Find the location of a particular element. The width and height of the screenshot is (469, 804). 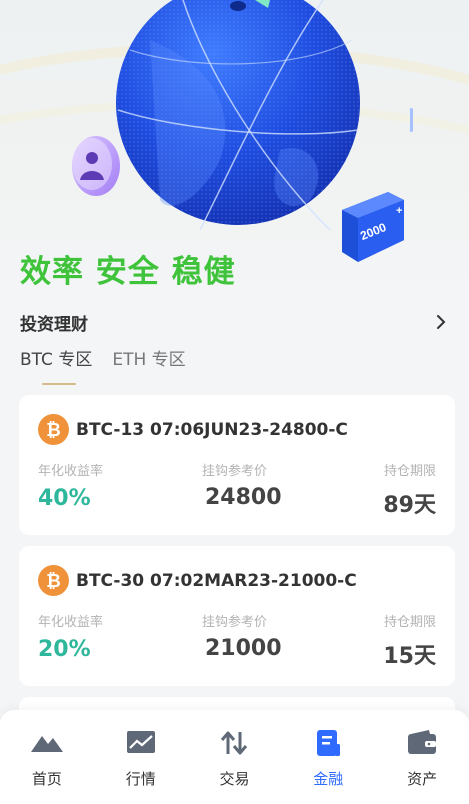

holding-term-value: 15天 is located at coordinates (409, 656).